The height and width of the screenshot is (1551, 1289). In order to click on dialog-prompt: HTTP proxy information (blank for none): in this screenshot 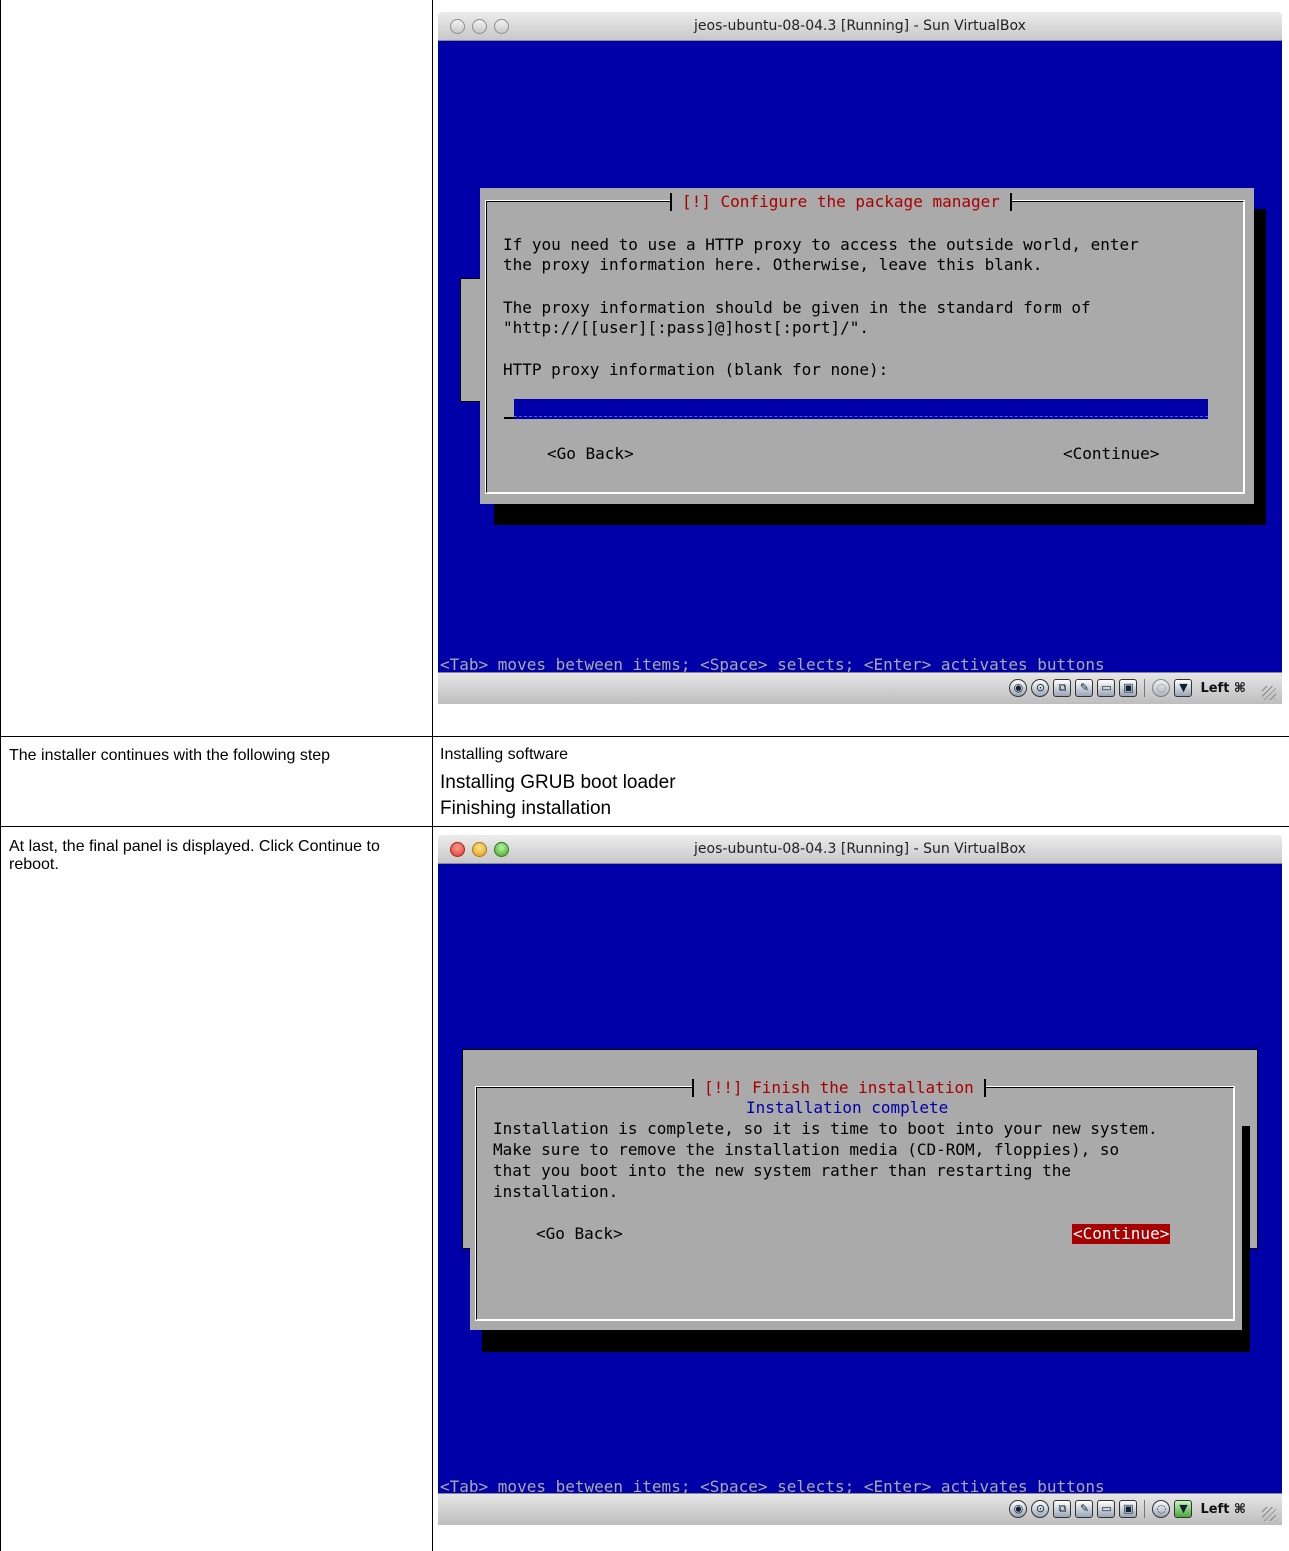, I will do `click(696, 369)`.